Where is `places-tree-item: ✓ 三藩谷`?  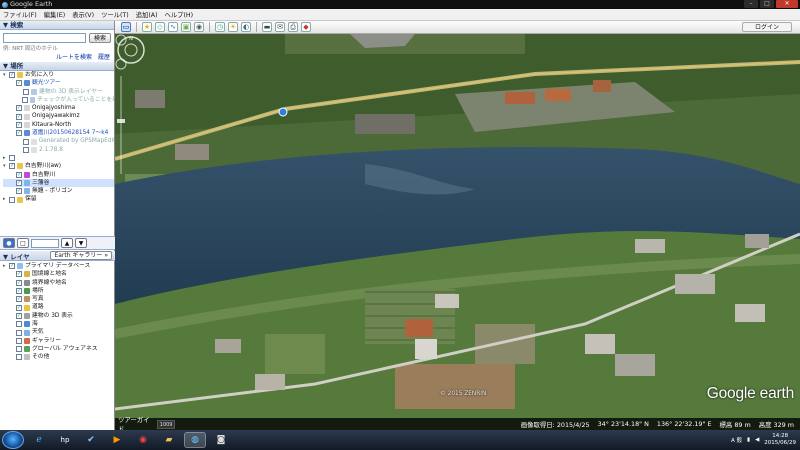 places-tree-item: ✓ 三藩谷 is located at coordinates (58, 183).